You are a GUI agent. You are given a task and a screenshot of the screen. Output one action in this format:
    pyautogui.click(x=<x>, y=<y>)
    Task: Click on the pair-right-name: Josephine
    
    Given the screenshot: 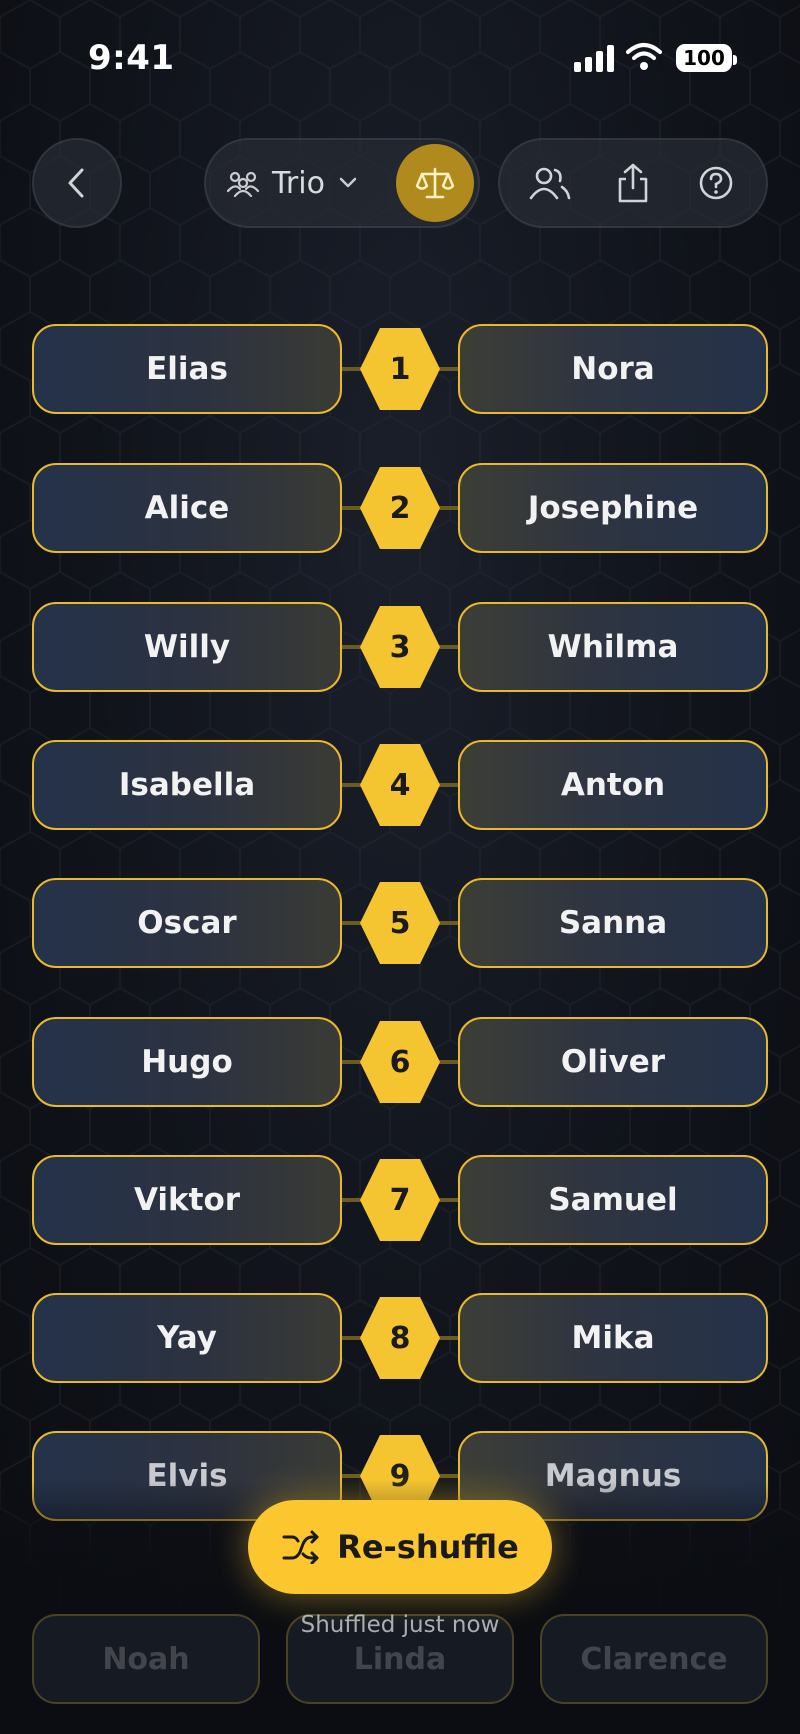 What is the action you would take?
    pyautogui.click(x=613, y=508)
    